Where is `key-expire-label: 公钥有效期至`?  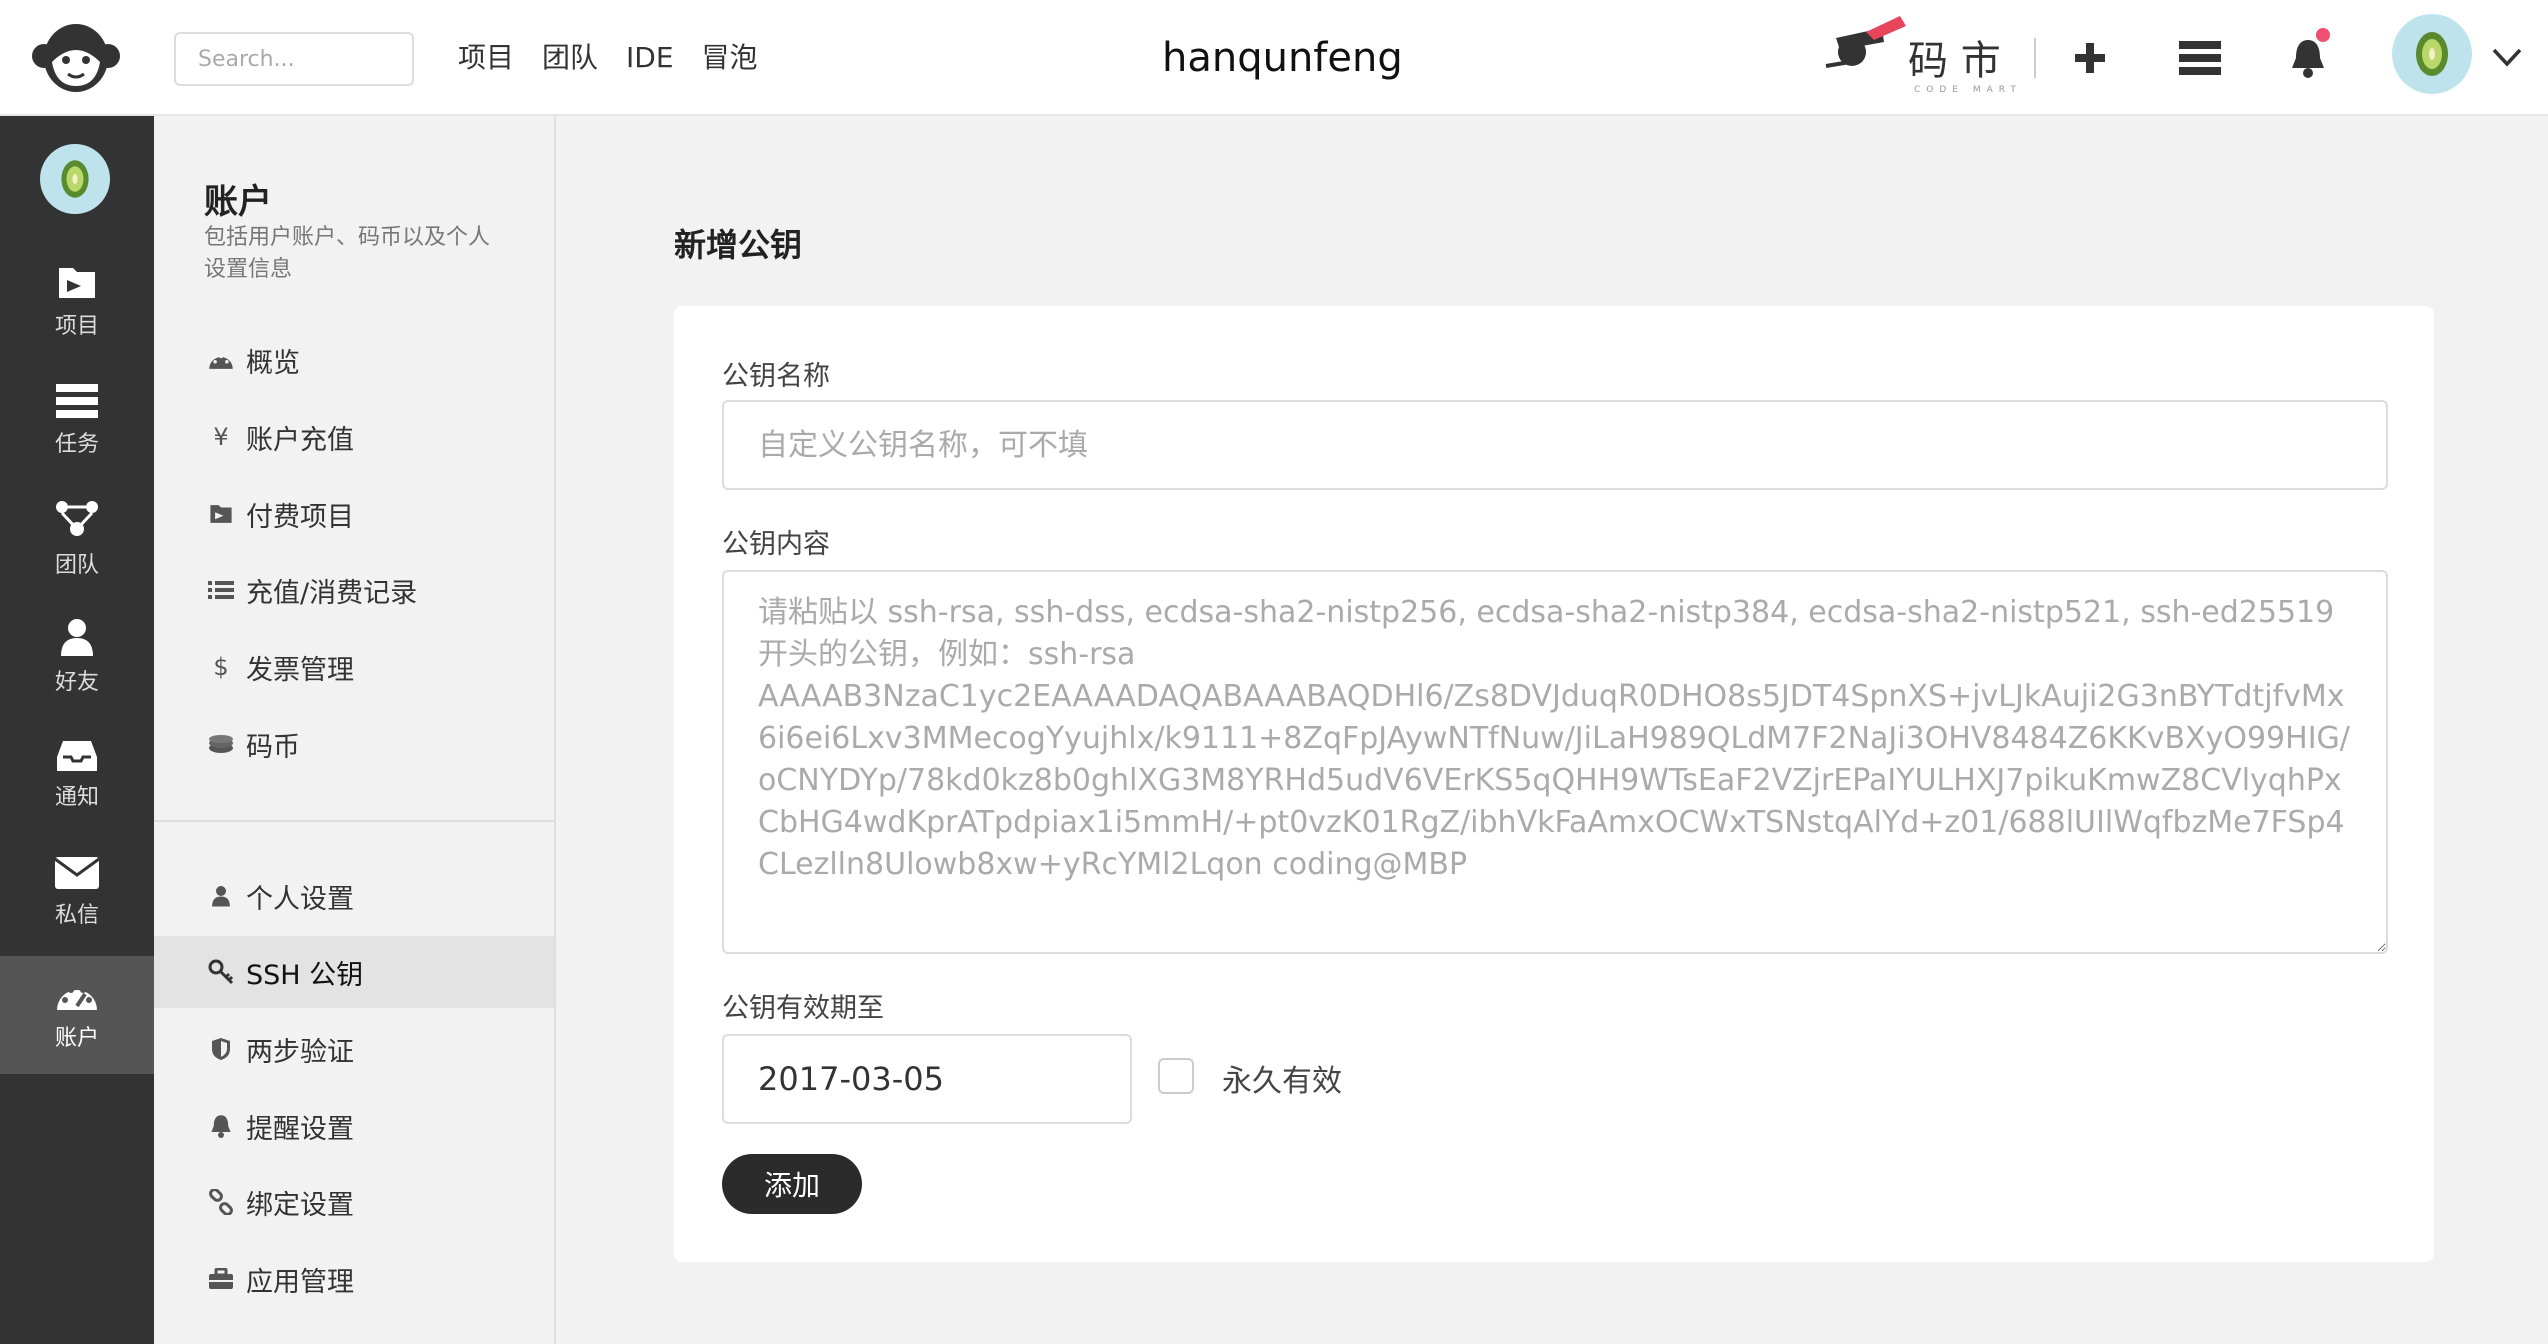 key-expire-label: 公钥有效期至 is located at coordinates (803, 1008).